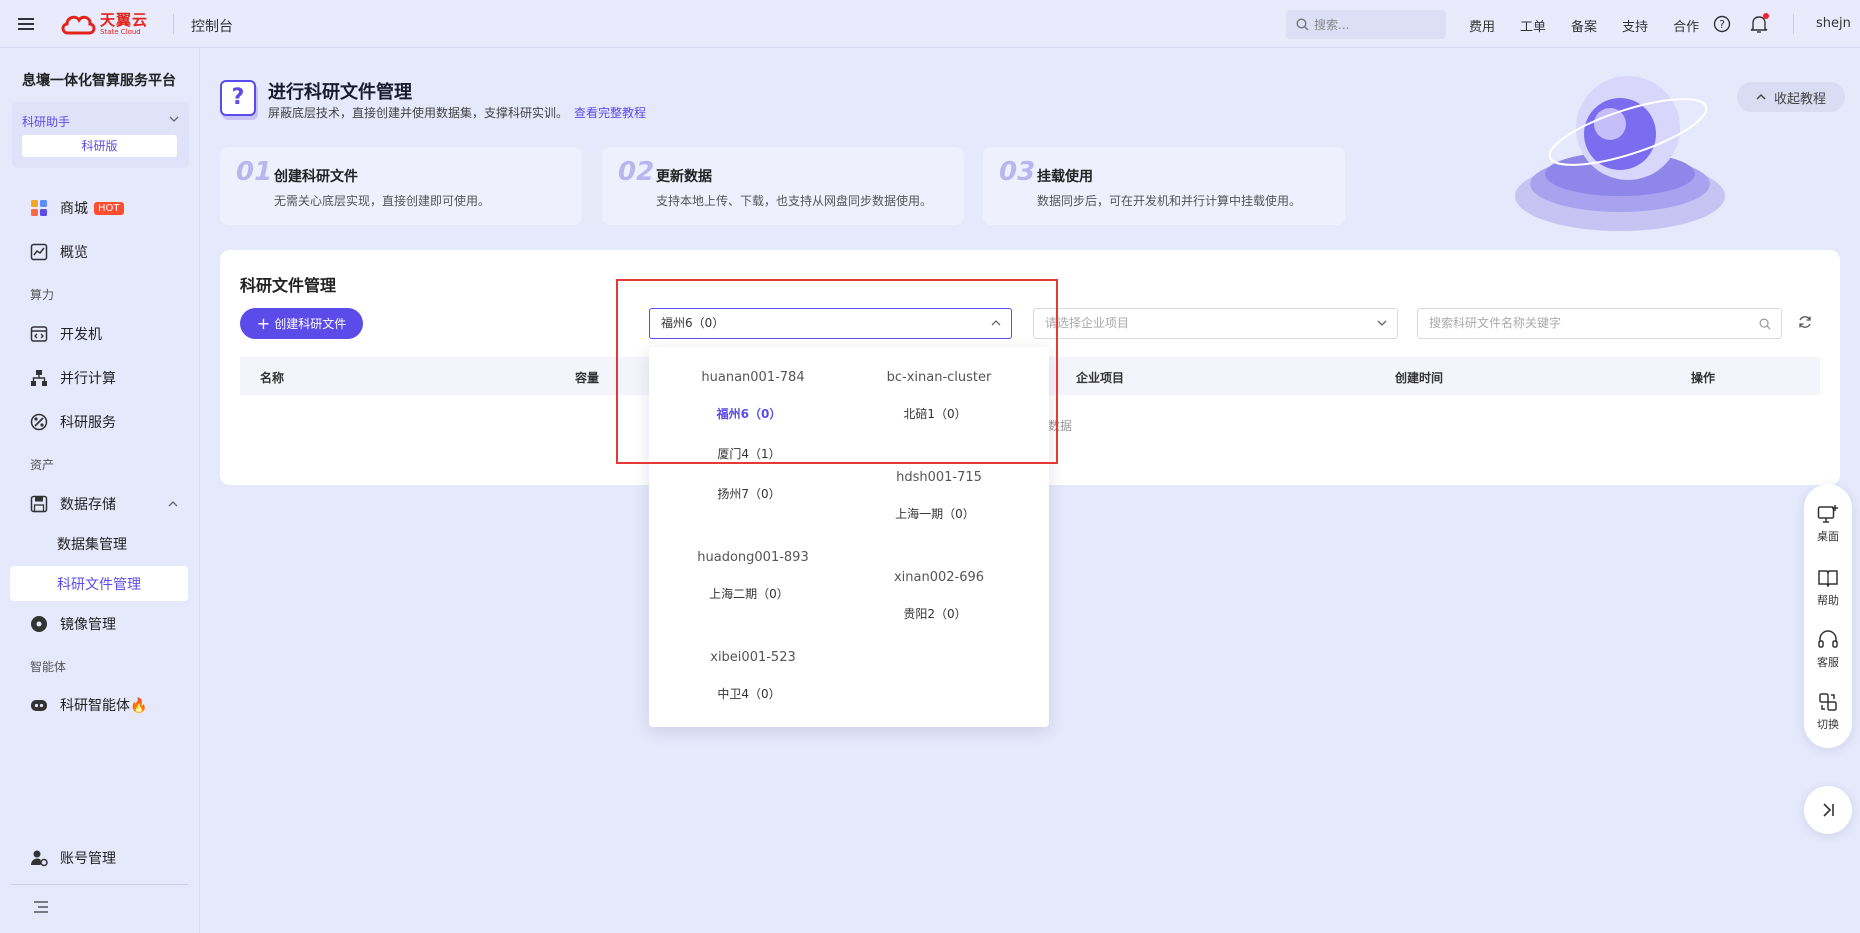 Image resolution: width=1860 pixels, height=933 pixels. I want to click on floating-toolbar: 桌面 帮助 客服 切换, so click(1828, 616).